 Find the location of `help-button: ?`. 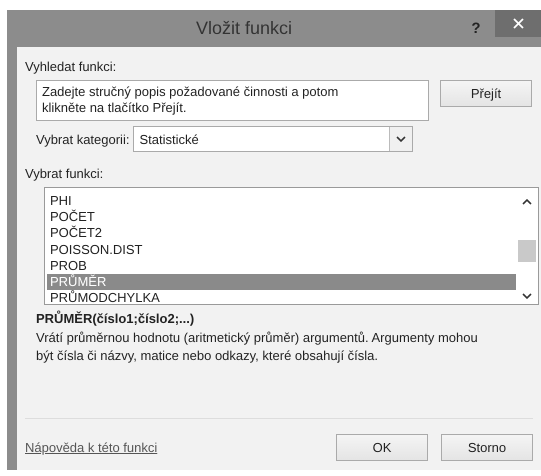

help-button: ? is located at coordinates (476, 28).